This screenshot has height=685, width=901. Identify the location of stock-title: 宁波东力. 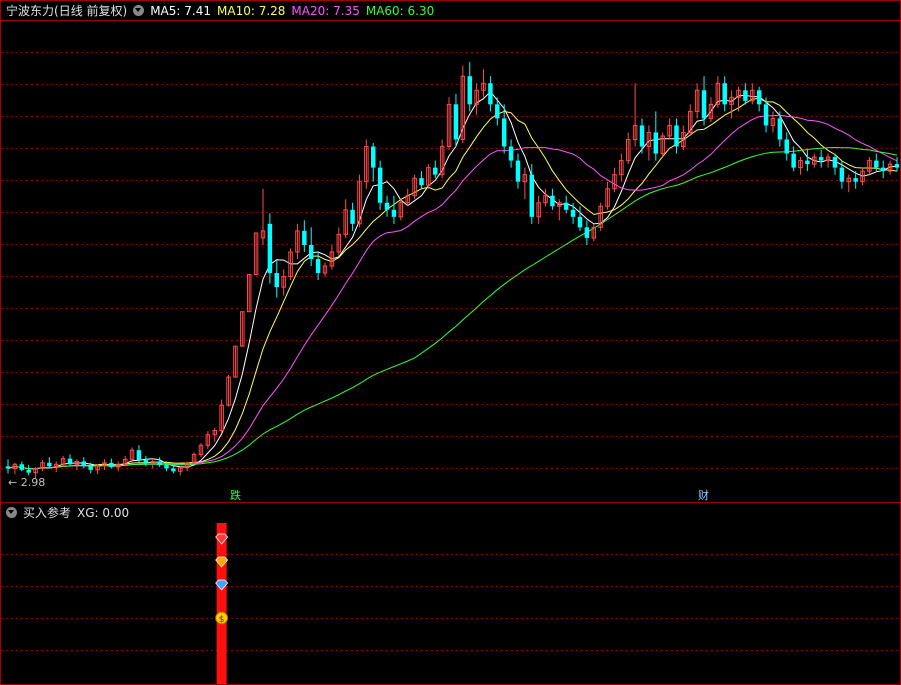
(30, 11).